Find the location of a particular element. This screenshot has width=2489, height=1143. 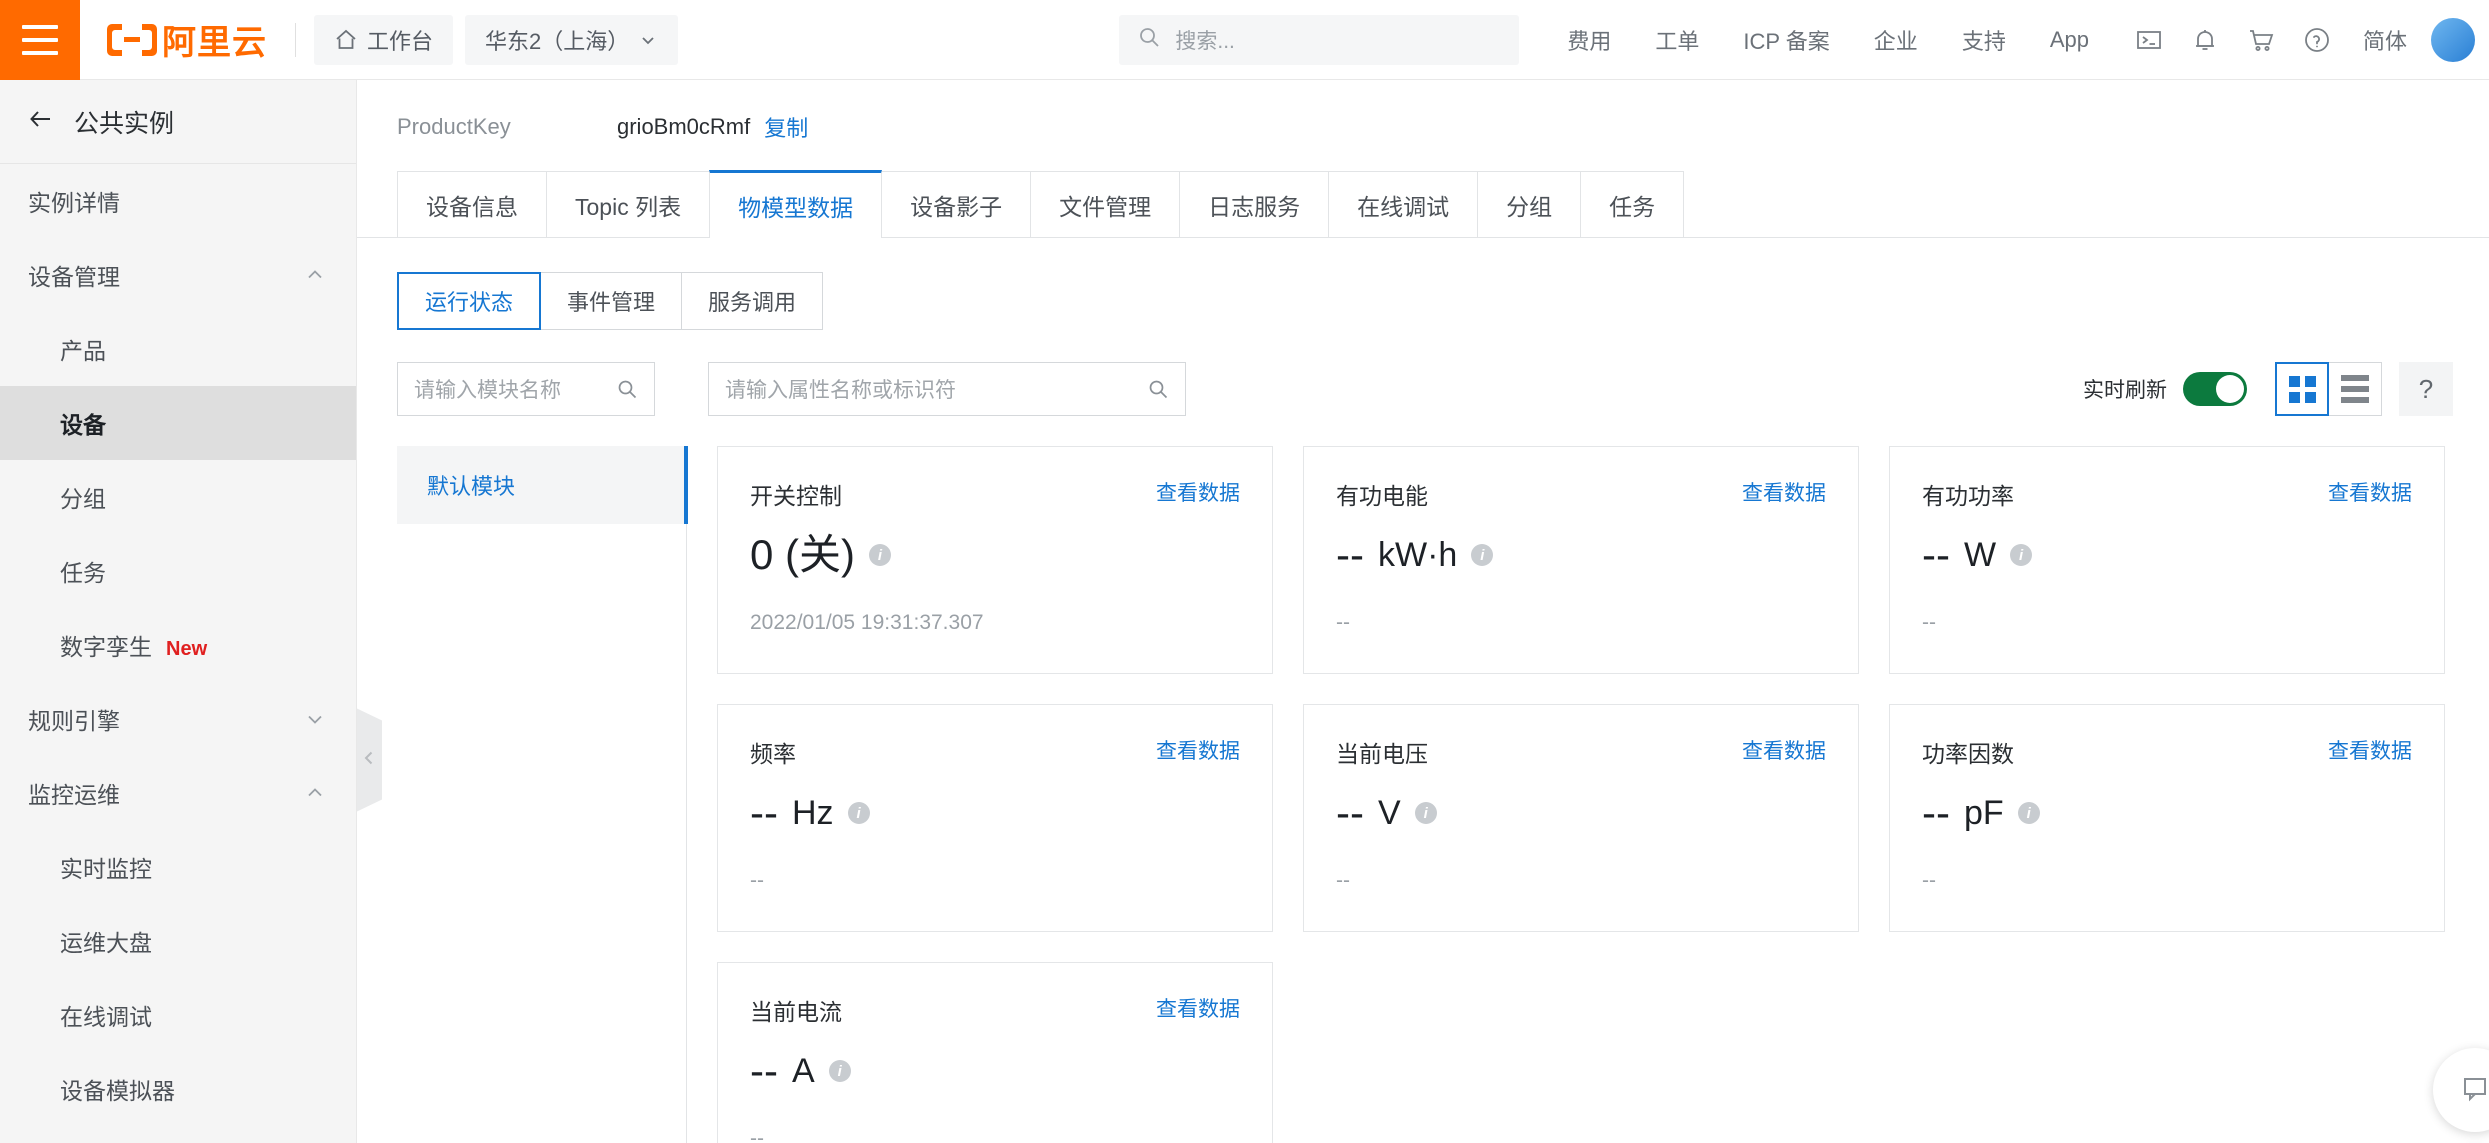

attribute-search-input: 请输入属性名称或标识符 is located at coordinates (947, 389).